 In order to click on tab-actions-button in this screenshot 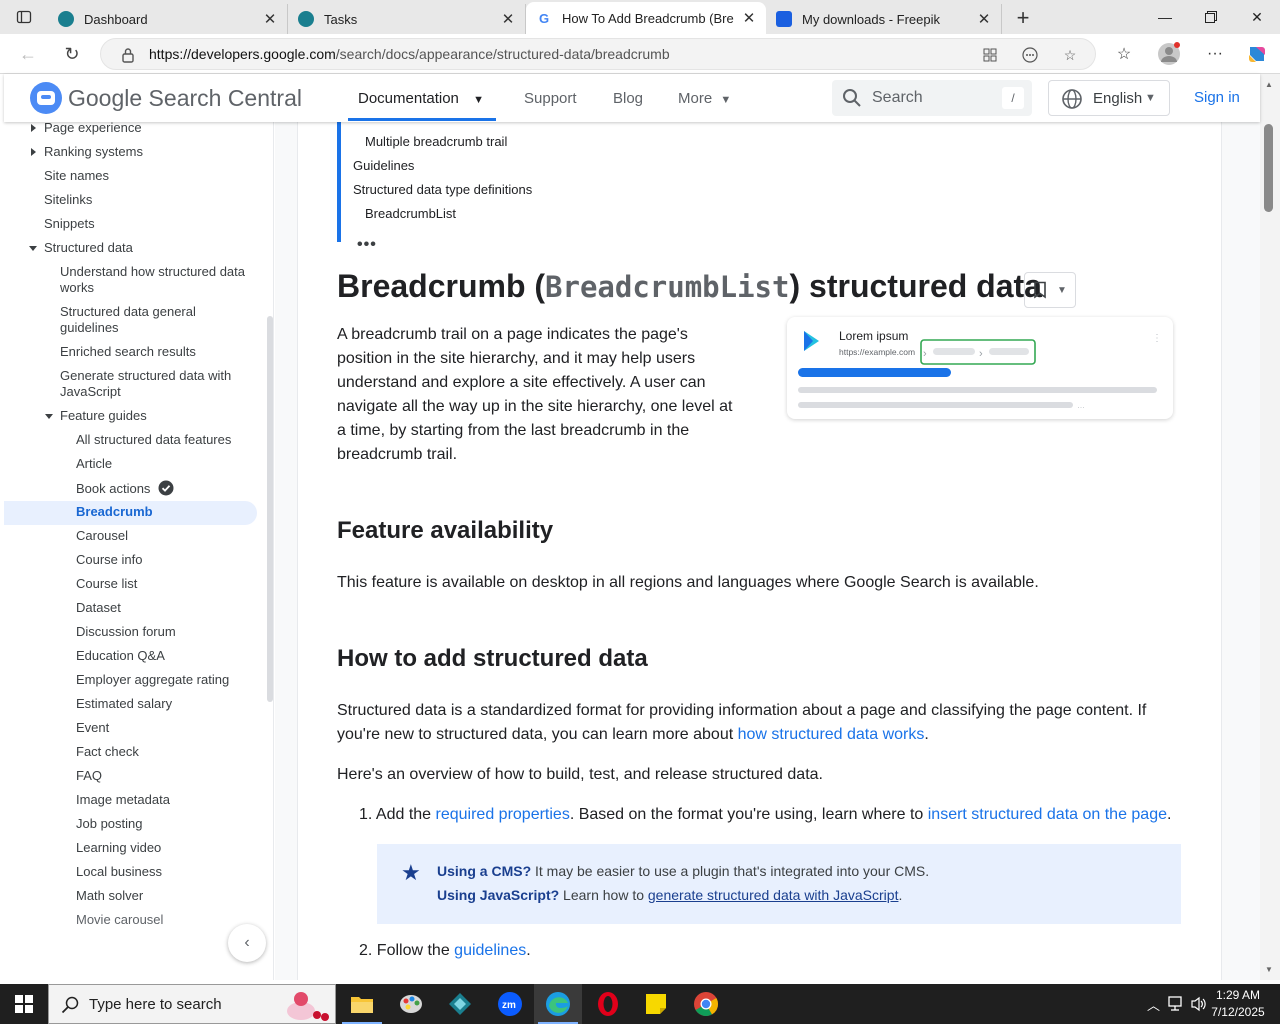, I will do `click(24, 17)`.